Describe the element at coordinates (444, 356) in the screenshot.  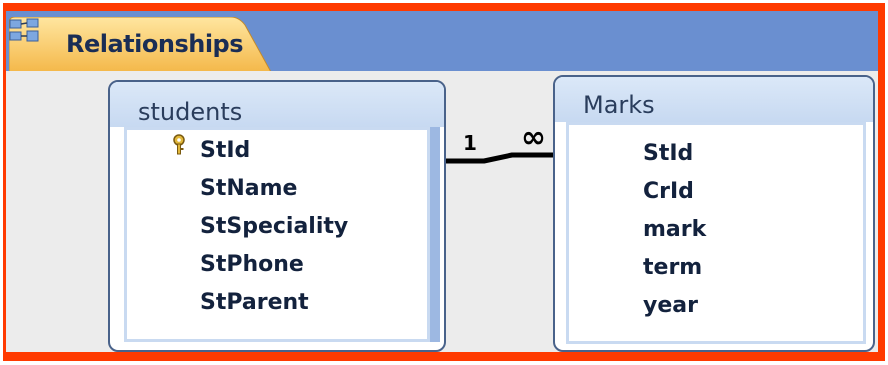
I see `bottom-border` at that location.